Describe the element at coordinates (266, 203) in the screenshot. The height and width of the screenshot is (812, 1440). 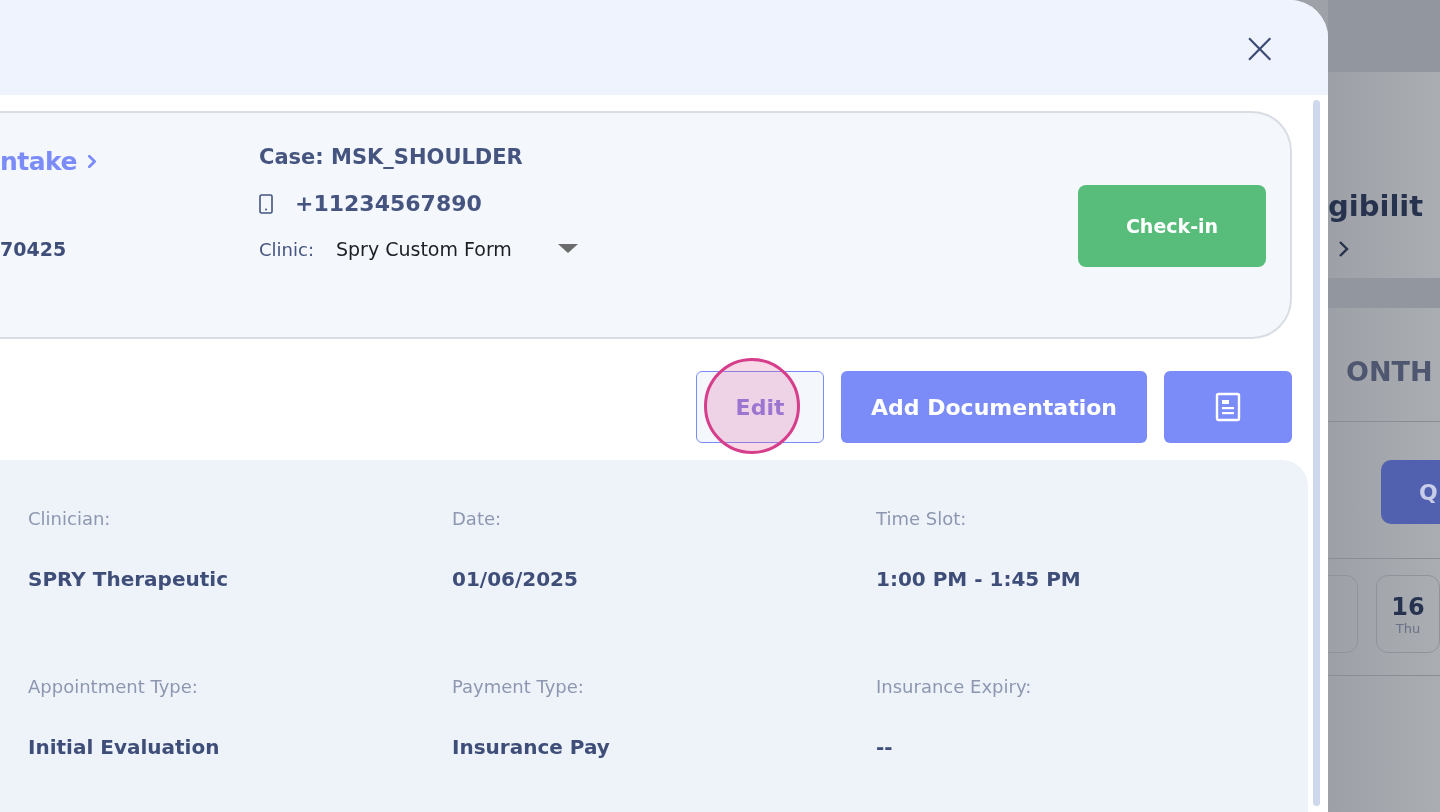
I see `phone-icon` at that location.